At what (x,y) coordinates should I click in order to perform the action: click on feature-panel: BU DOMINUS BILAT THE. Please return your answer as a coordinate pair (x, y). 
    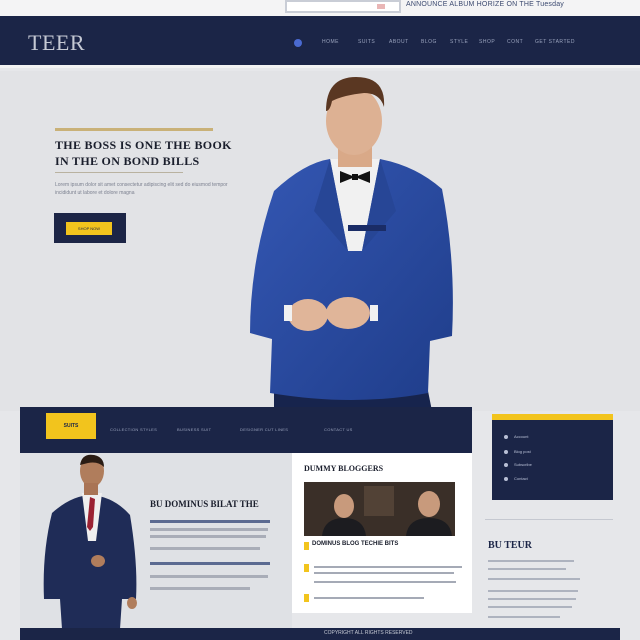
    Looking at the image, I should click on (156, 541).